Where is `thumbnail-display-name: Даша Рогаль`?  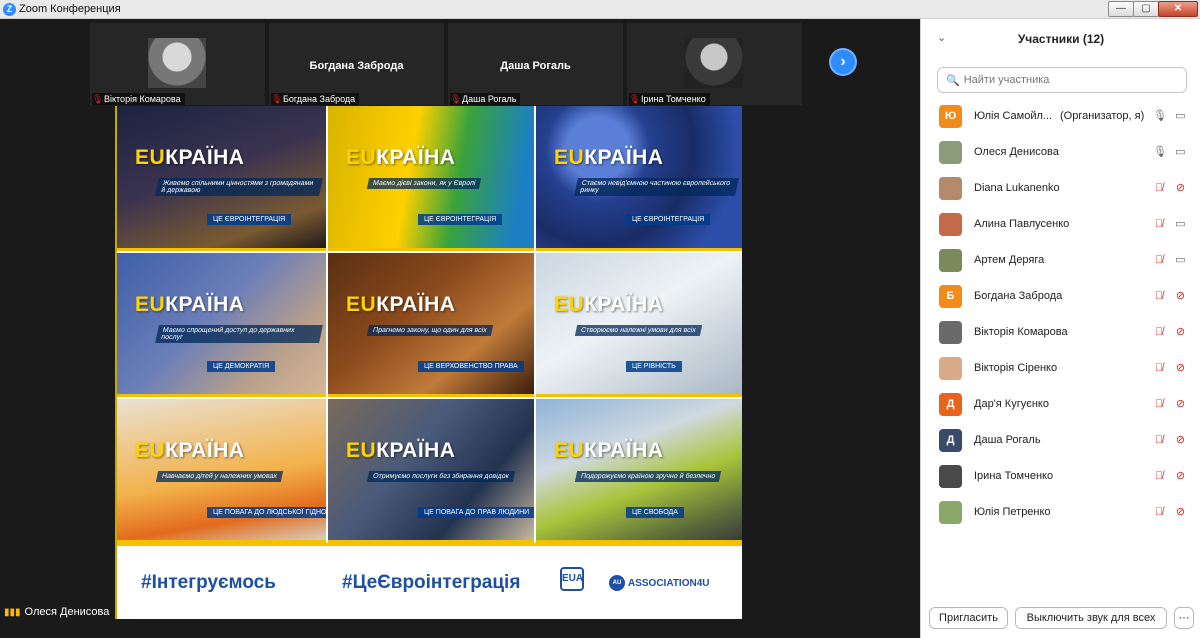 thumbnail-display-name: Даша Рогаль is located at coordinates (535, 66).